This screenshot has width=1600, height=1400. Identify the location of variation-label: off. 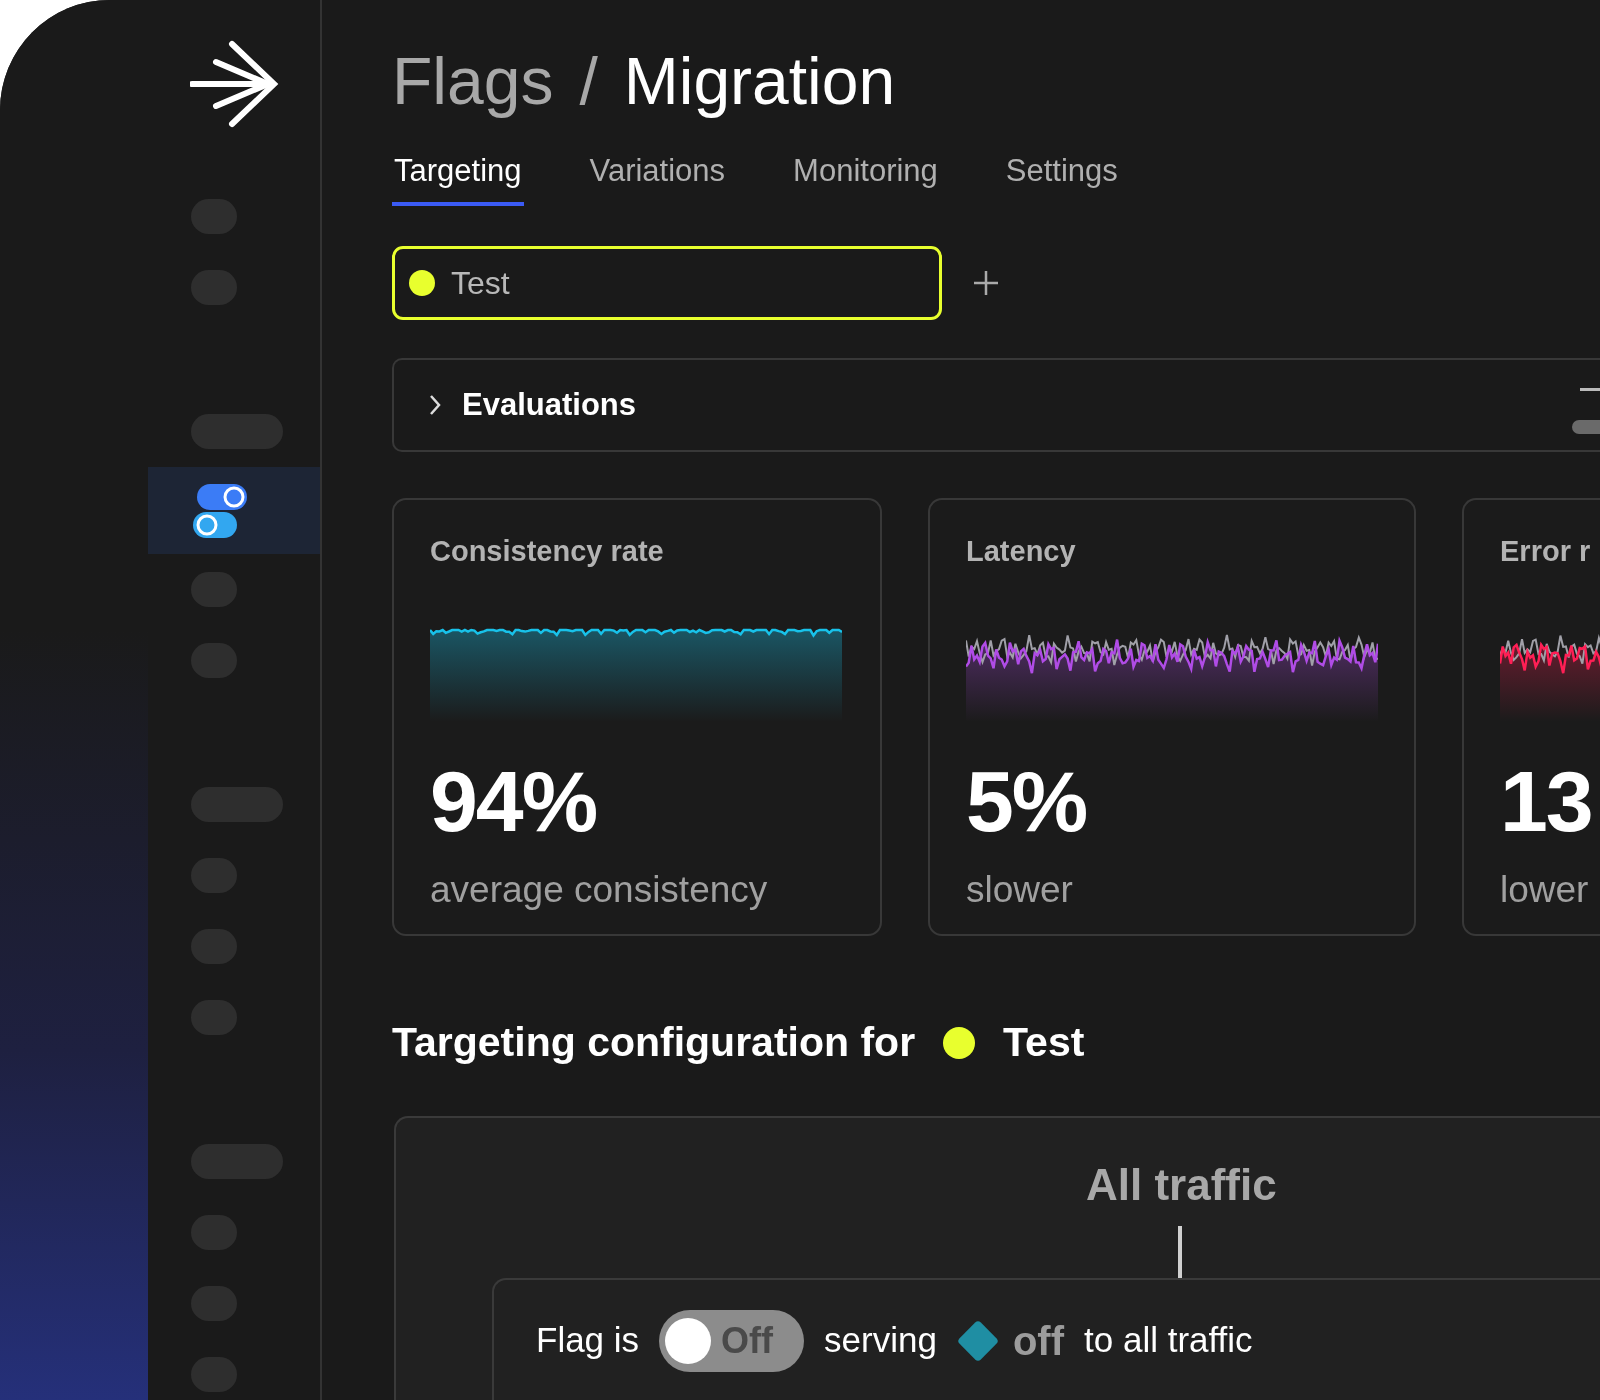
(1038, 1341).